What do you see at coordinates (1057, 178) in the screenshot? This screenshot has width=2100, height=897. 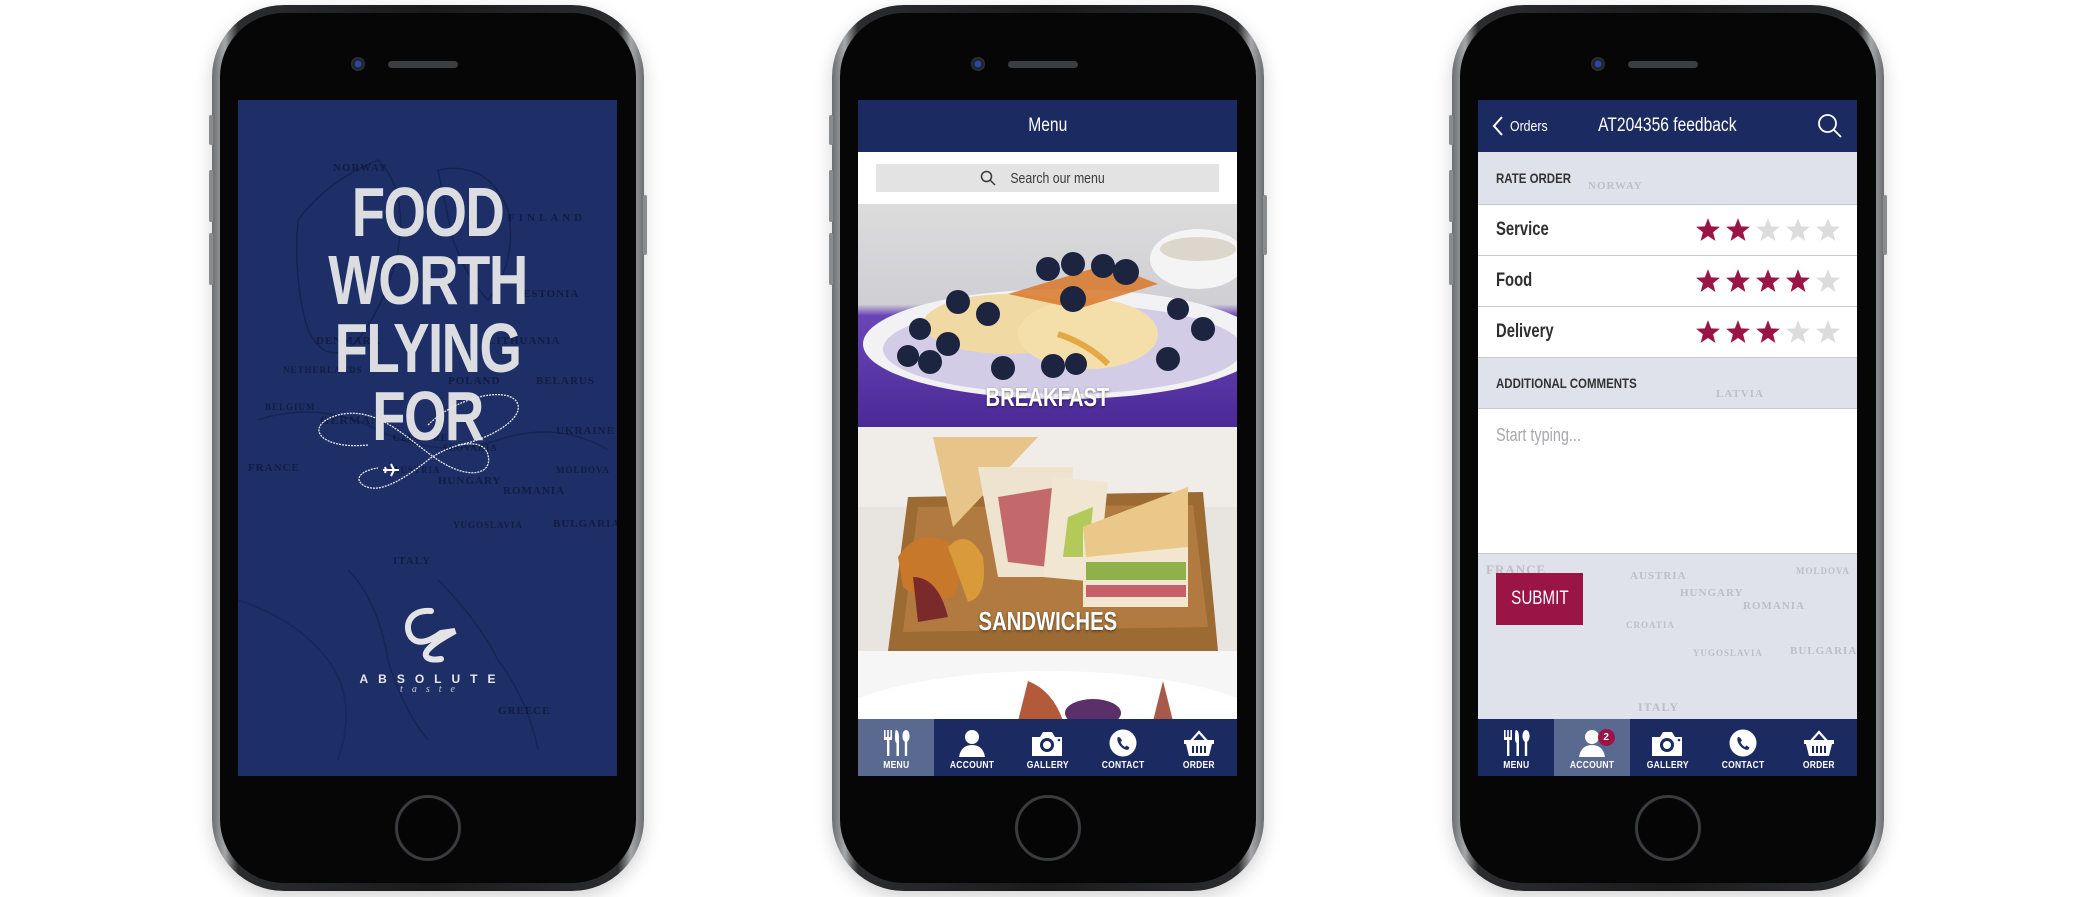 I see `search-placeholder: Search our menu` at bounding box center [1057, 178].